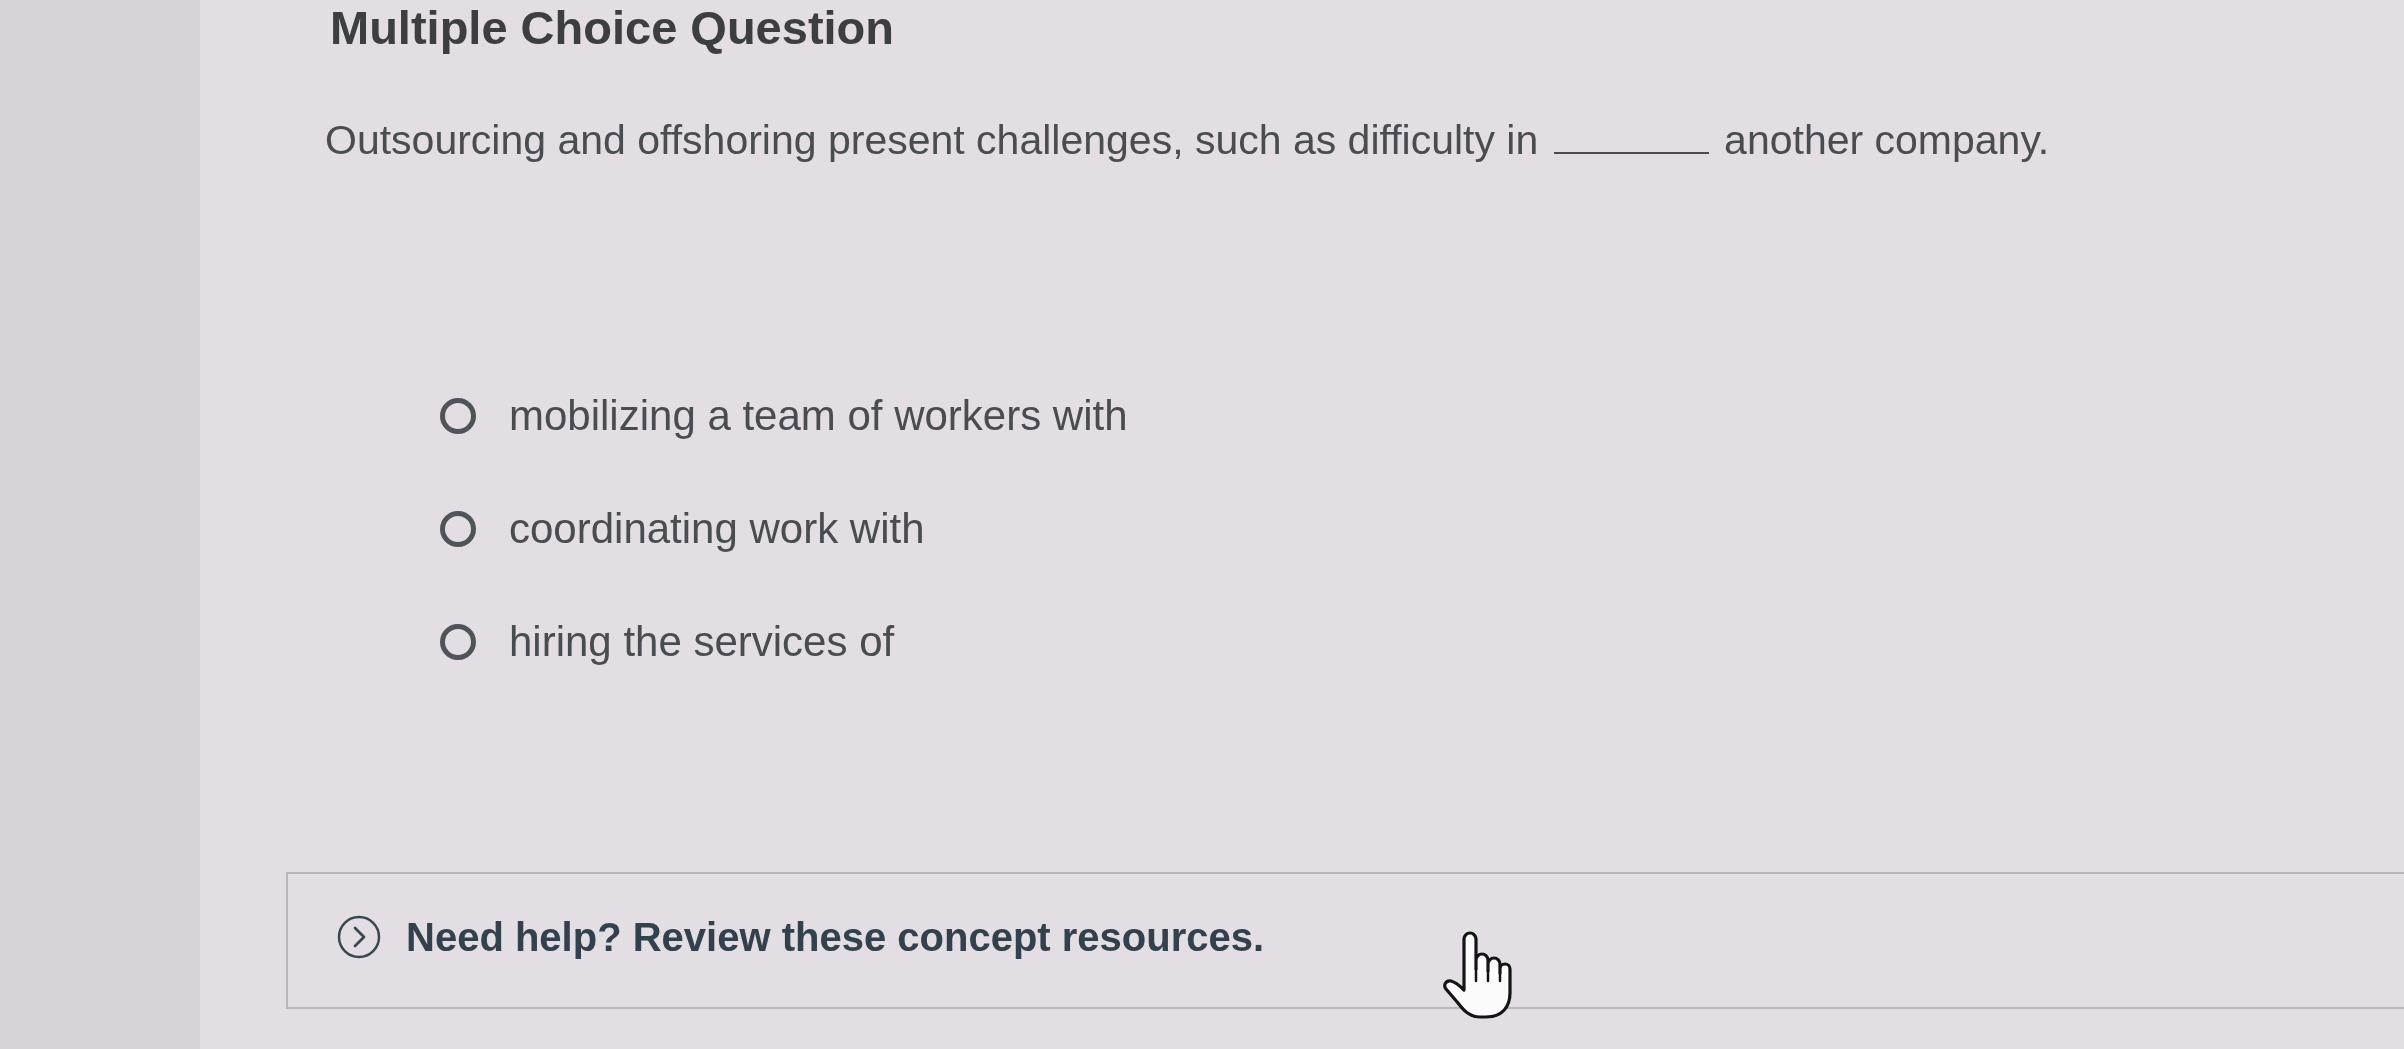 The width and height of the screenshot is (2404, 1049). Describe the element at coordinates (717, 529) in the screenshot. I see `option-label: coordinating work with` at that location.